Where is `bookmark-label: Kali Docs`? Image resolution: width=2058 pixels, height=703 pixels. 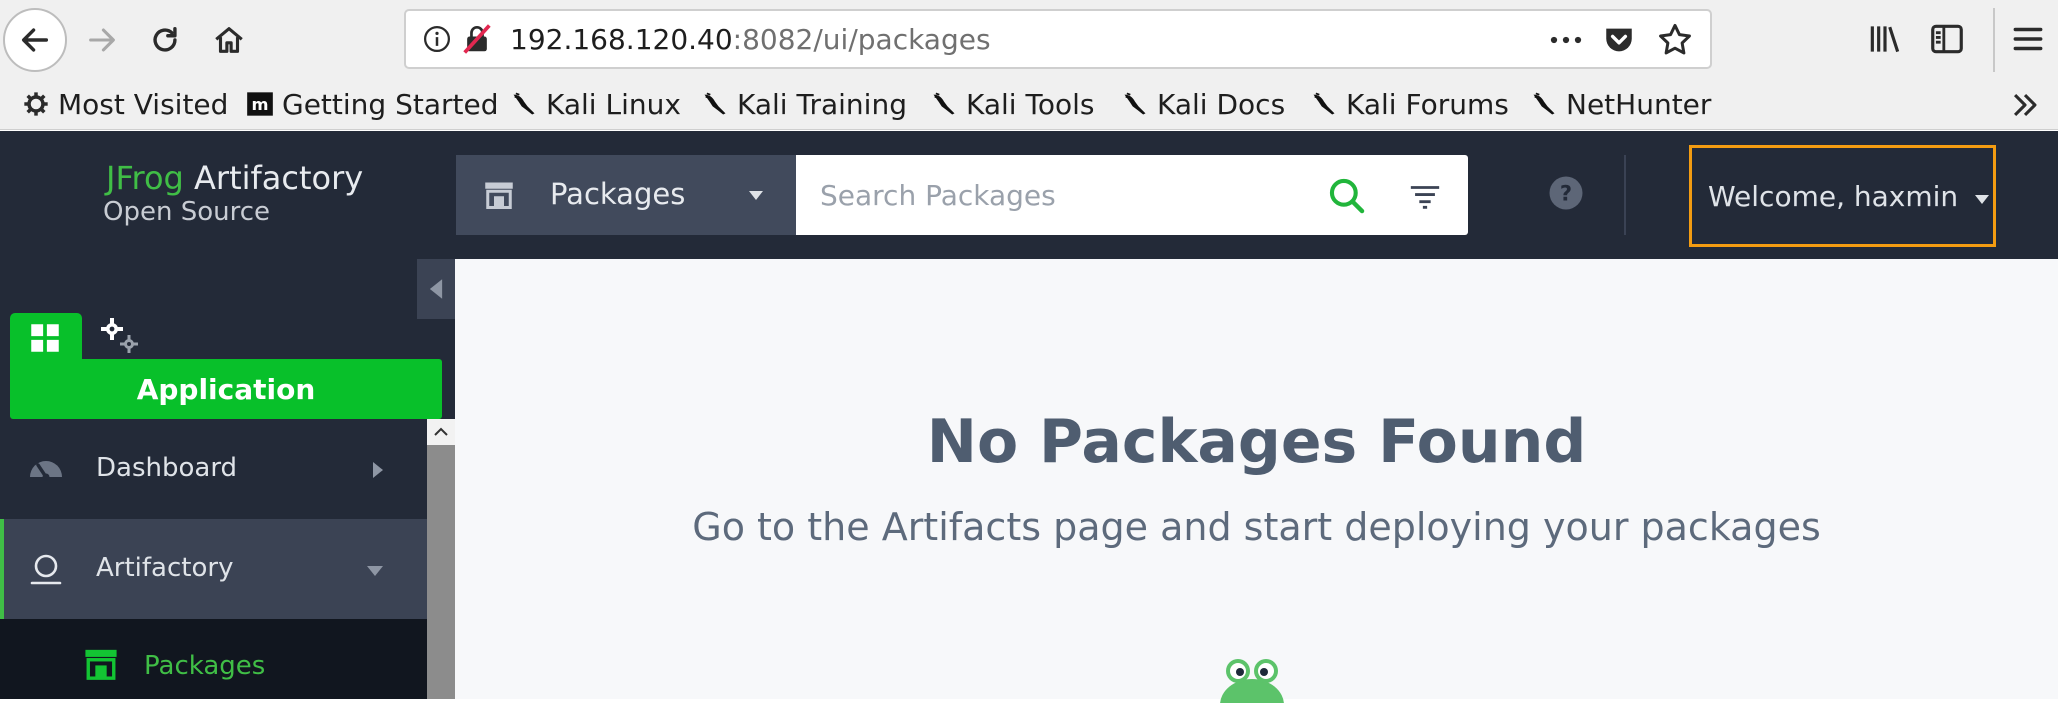
bookmark-label: Kali Docs is located at coordinates (1221, 104).